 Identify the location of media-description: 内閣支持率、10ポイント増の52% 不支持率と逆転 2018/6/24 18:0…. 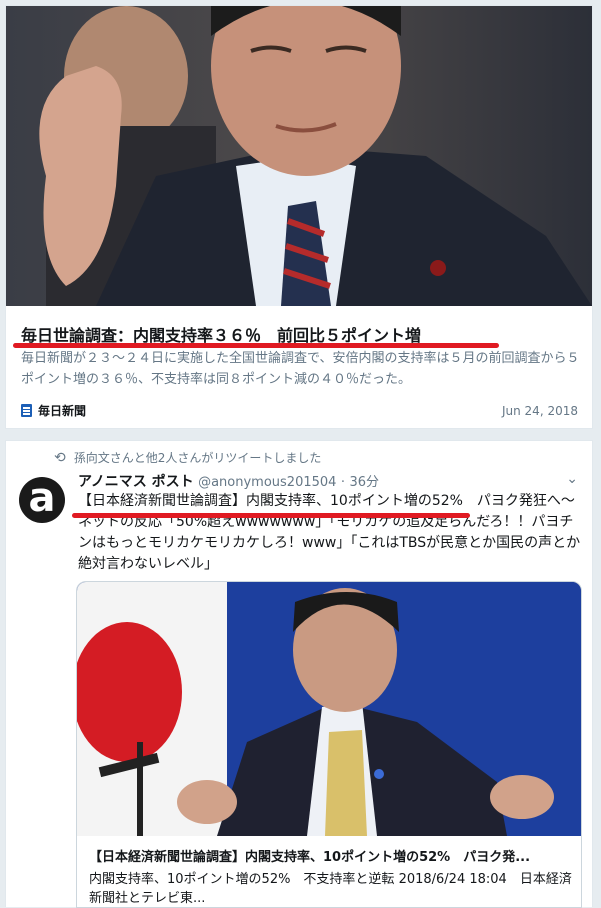
(330, 889).